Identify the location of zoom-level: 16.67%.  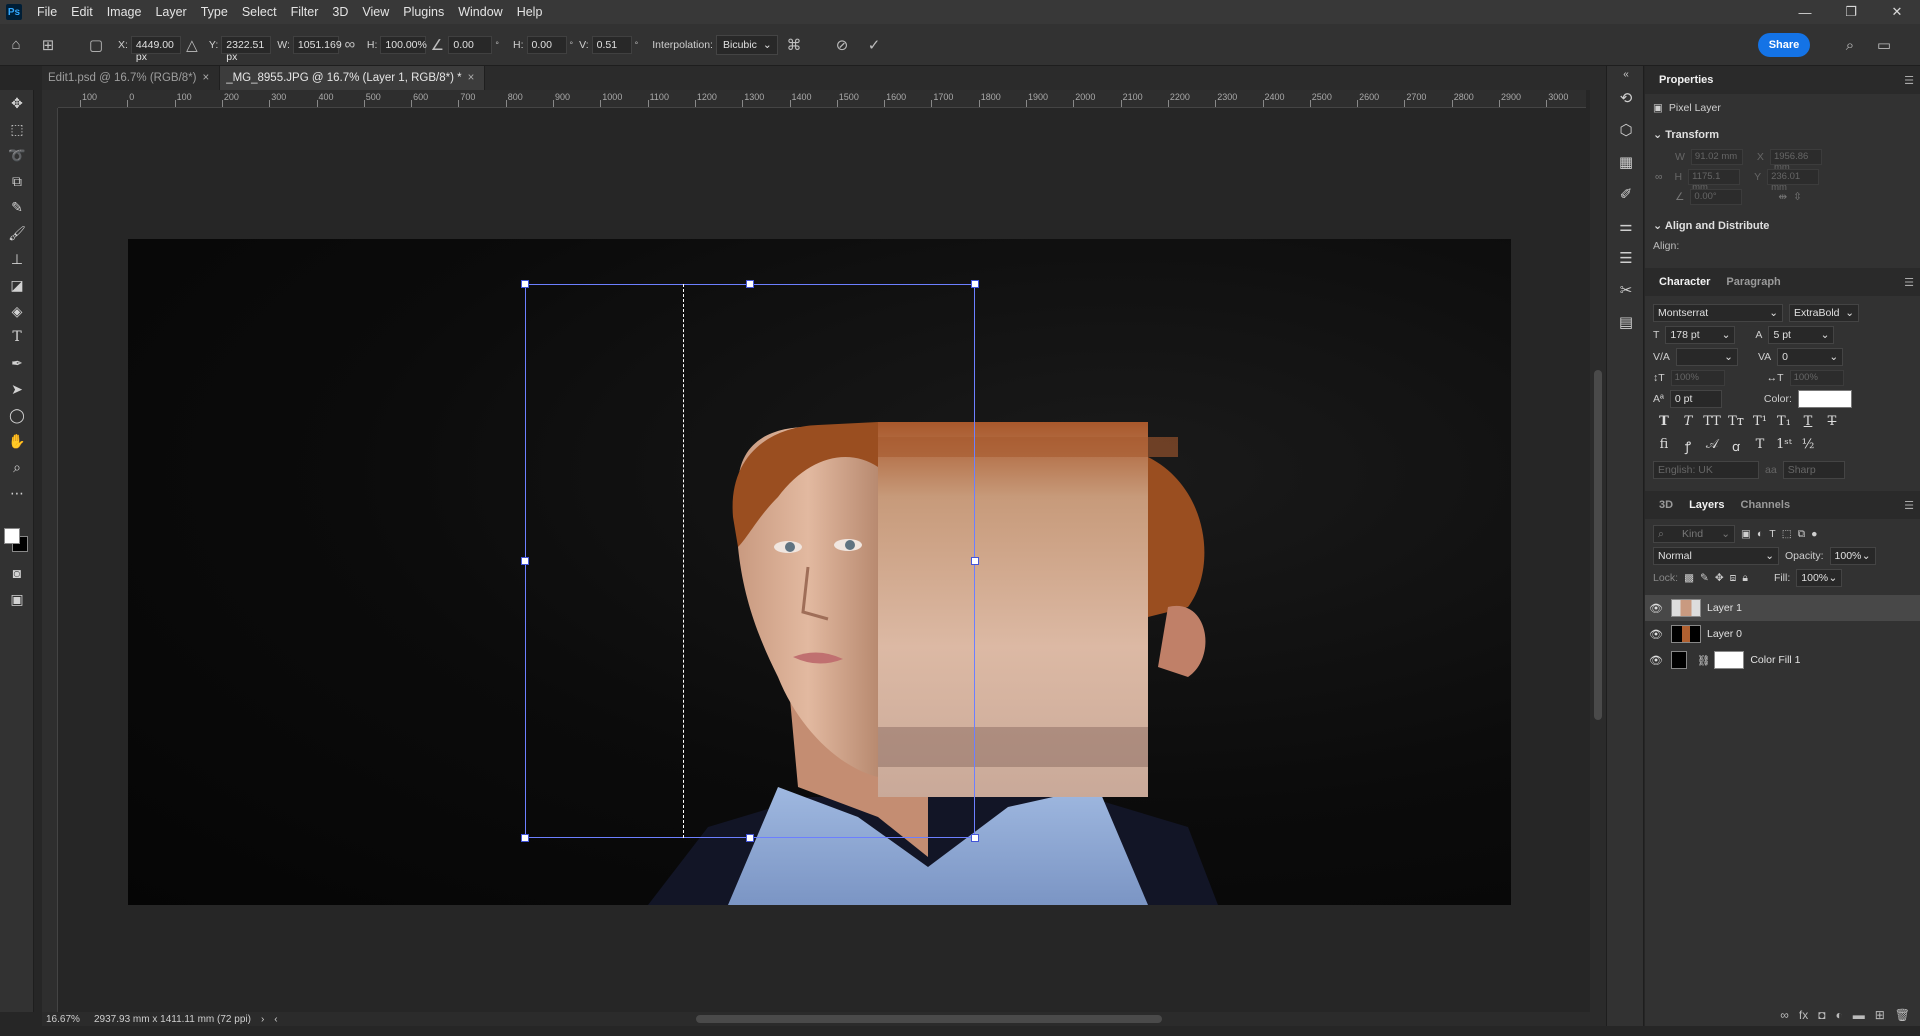
(65, 1019).